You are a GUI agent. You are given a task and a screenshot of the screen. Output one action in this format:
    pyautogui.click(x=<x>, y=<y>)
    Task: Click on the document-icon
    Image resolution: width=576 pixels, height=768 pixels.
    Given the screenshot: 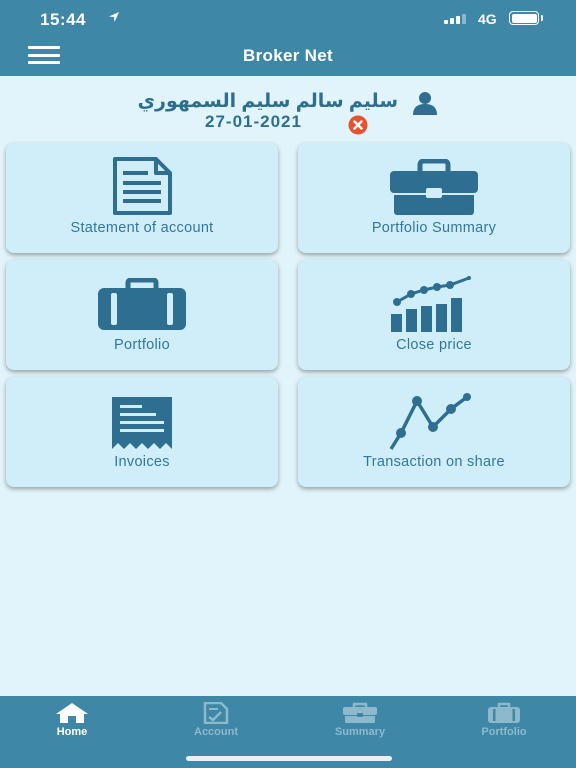 What is the action you would take?
    pyautogui.click(x=142, y=186)
    